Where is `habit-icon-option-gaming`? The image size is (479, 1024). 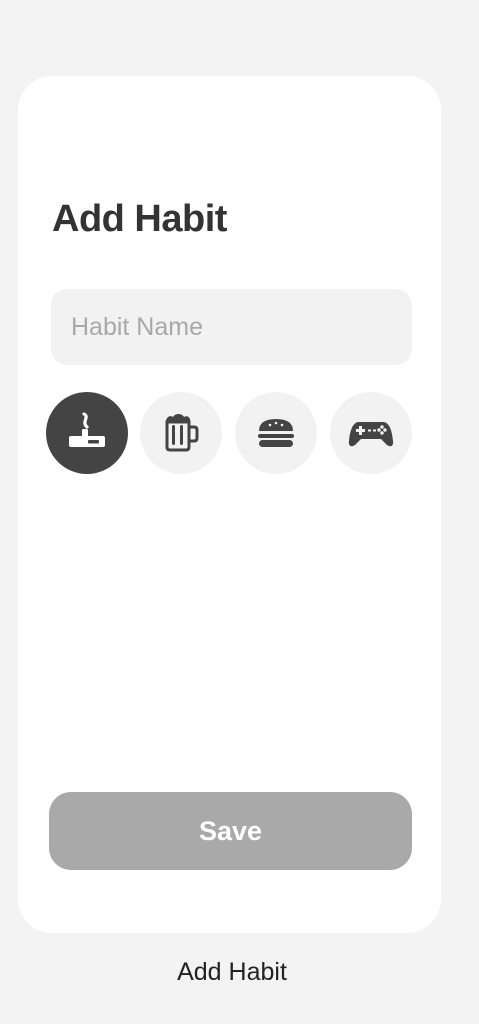 habit-icon-option-gaming is located at coordinates (371, 433).